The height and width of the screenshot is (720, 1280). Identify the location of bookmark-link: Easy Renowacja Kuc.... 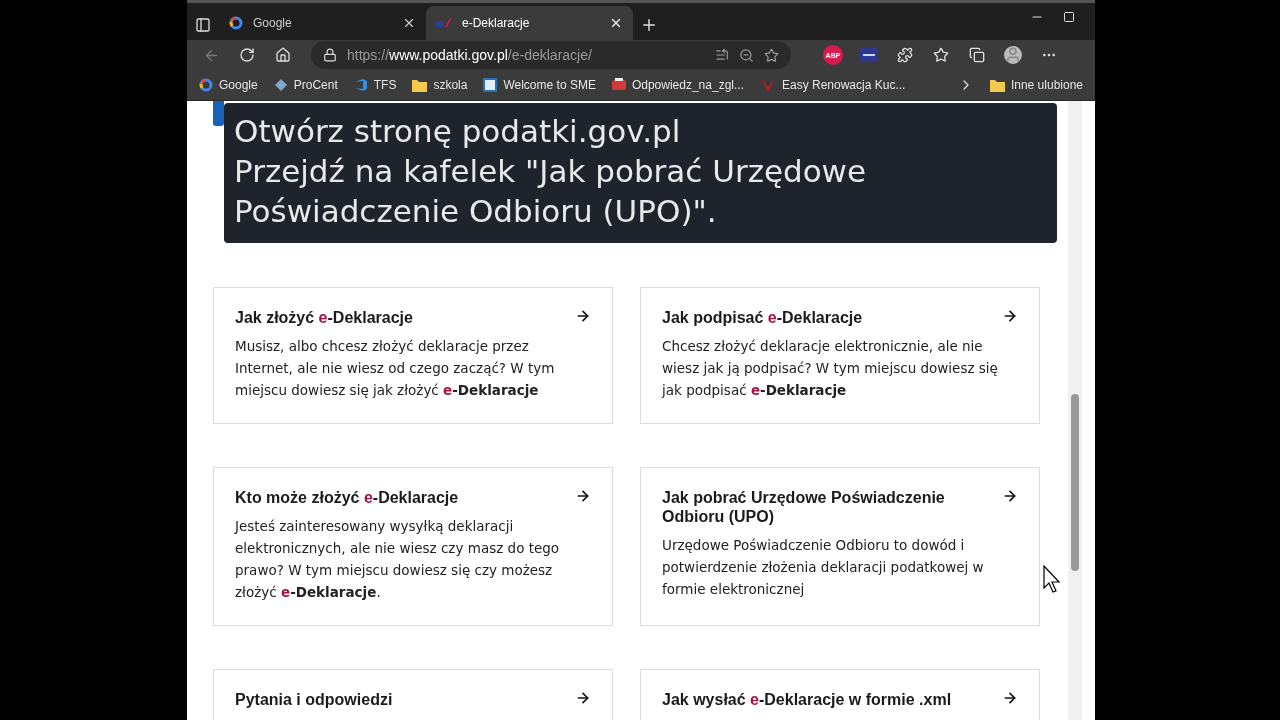
(833, 85).